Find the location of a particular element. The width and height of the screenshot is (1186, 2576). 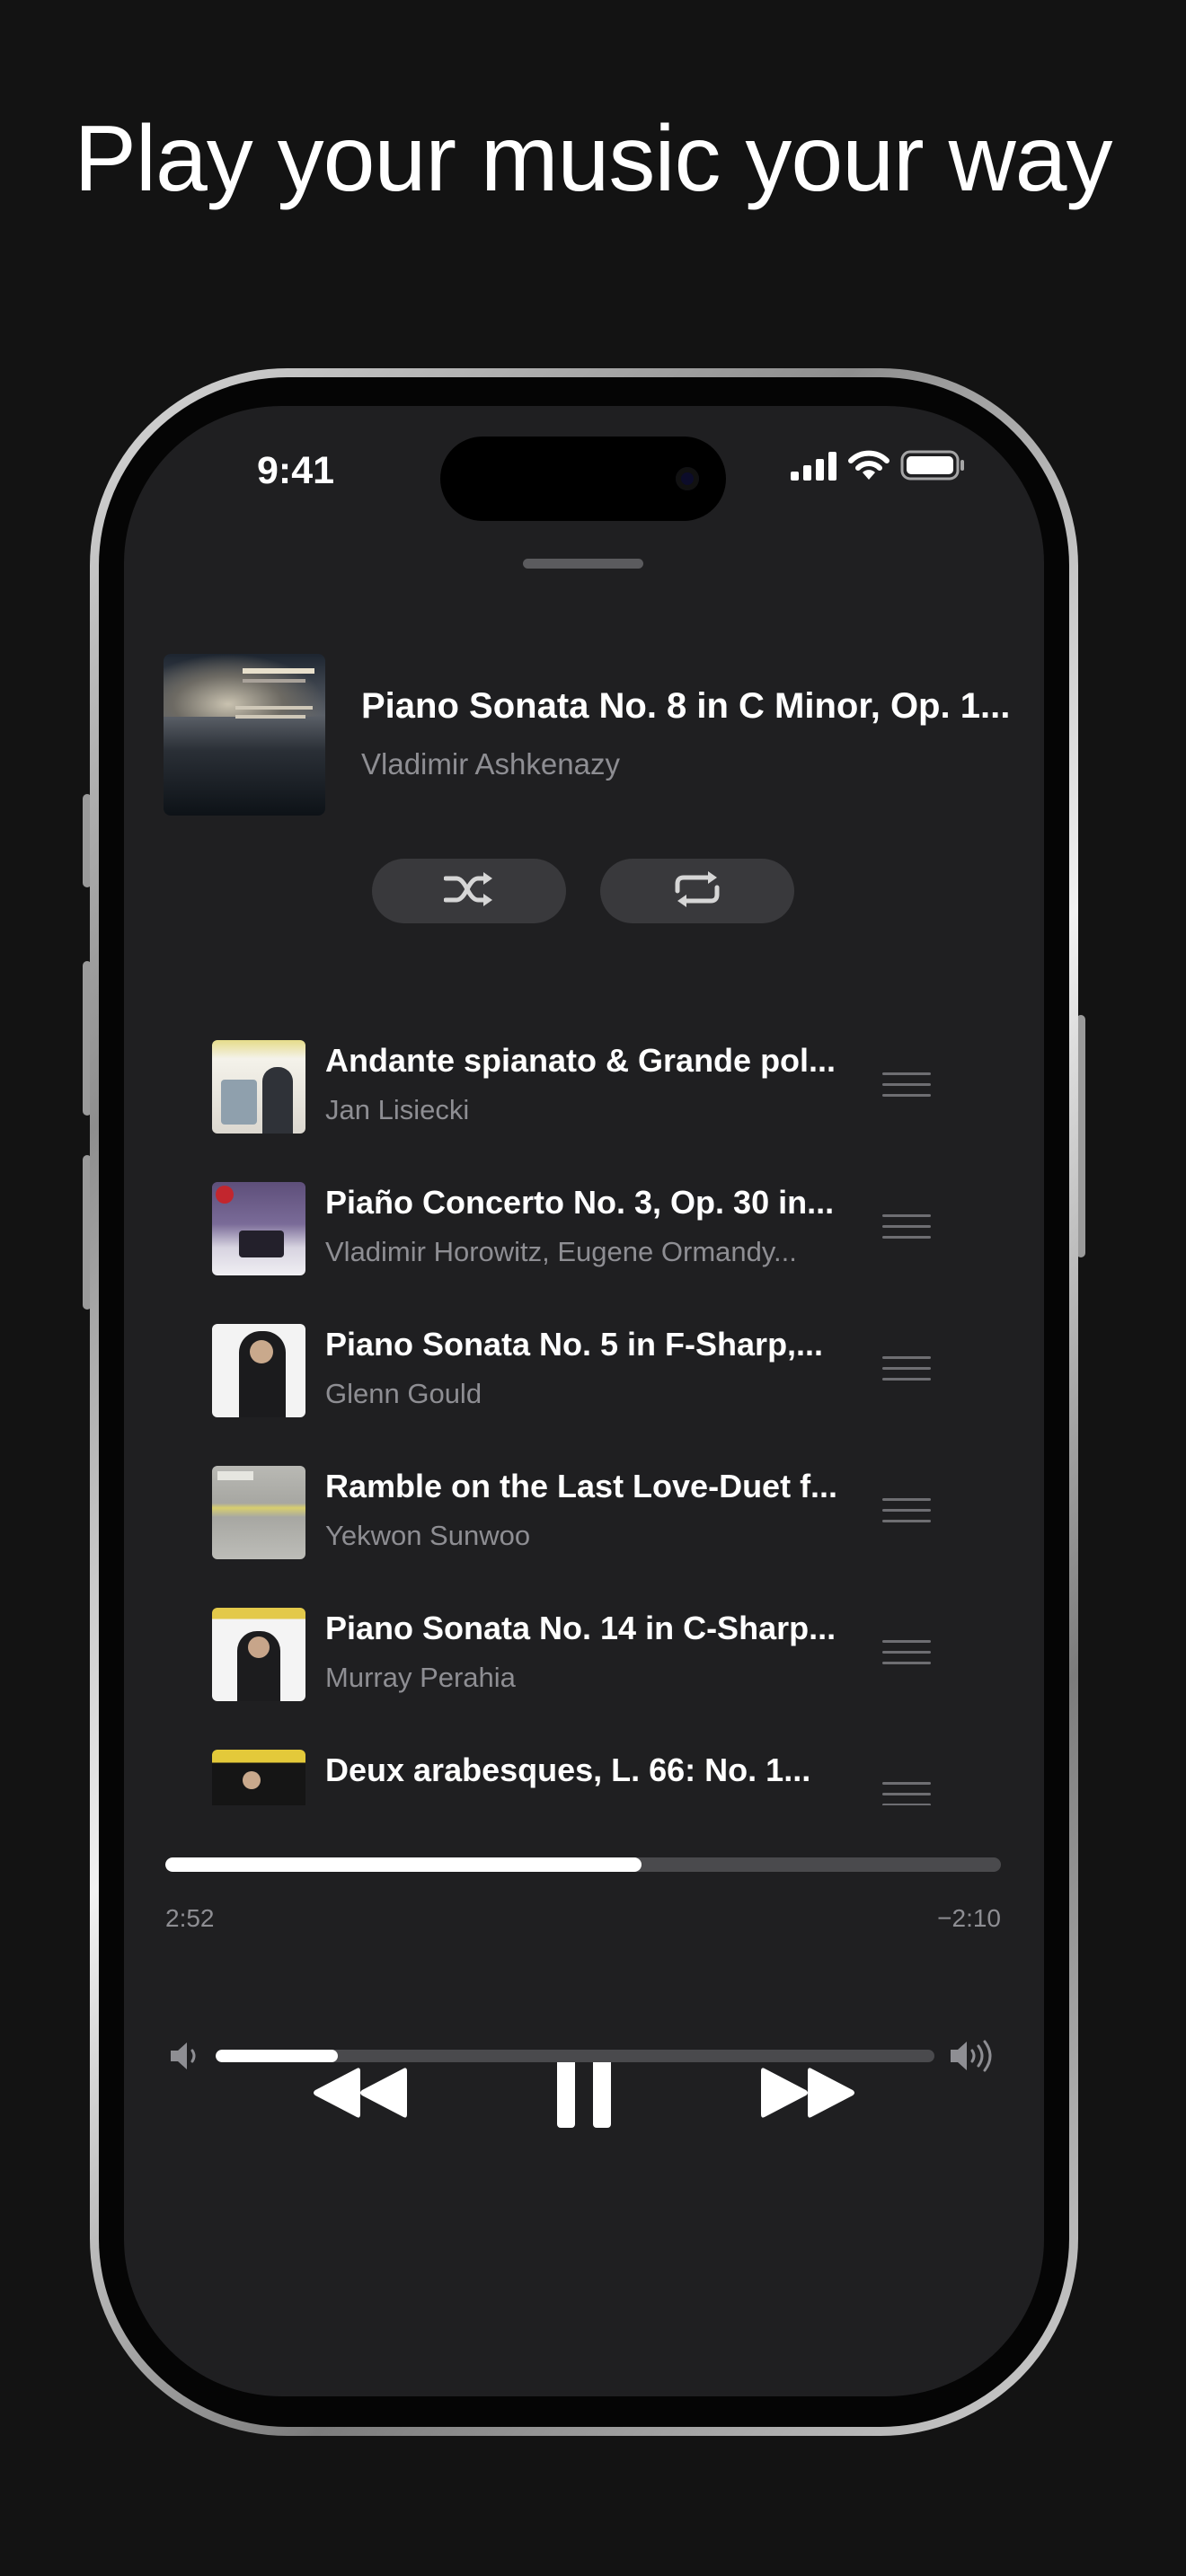

playback-progress-bar is located at coordinates (583, 1864).